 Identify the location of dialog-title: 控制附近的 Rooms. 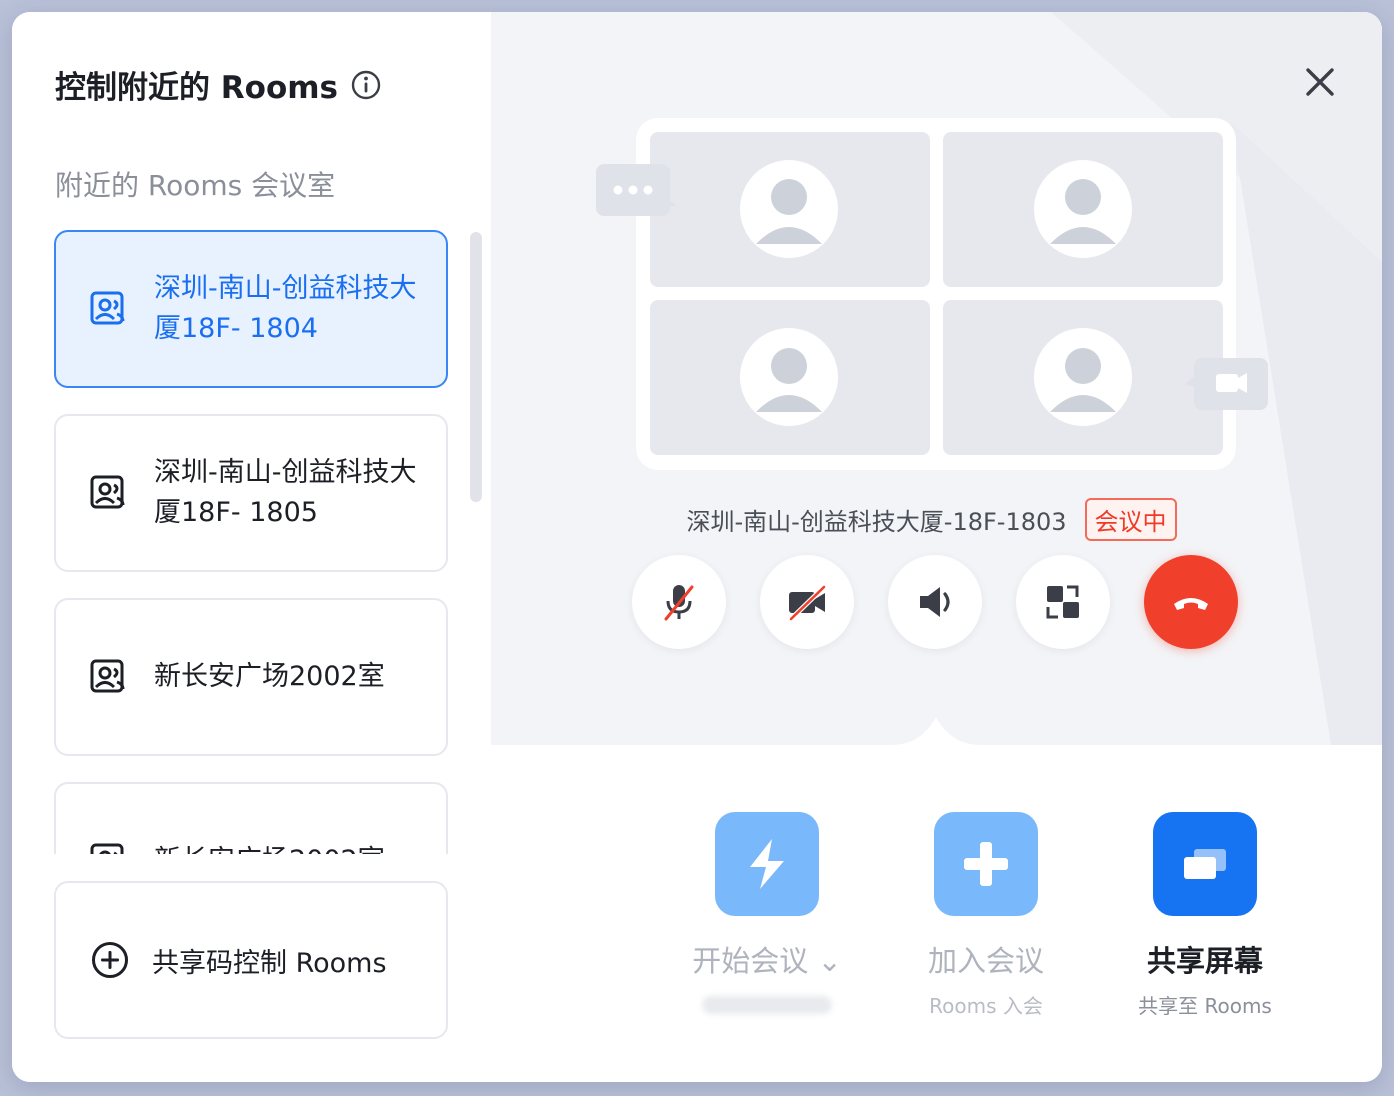
(218, 84).